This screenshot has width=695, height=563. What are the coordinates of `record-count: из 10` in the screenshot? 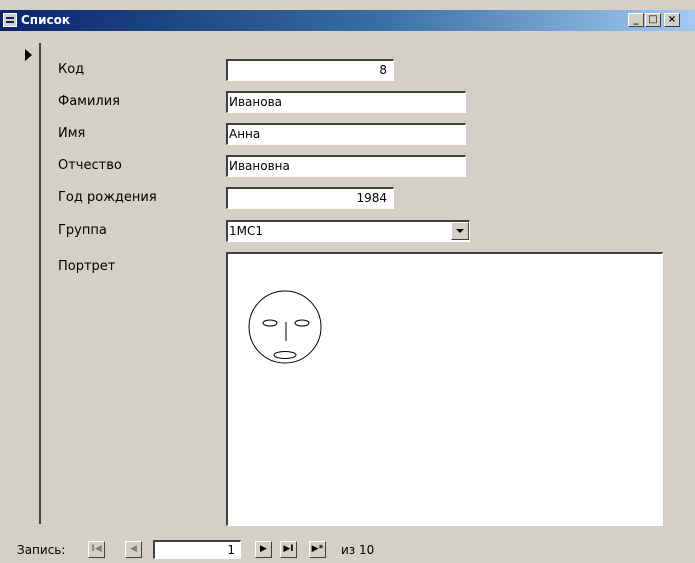 It's located at (358, 550).